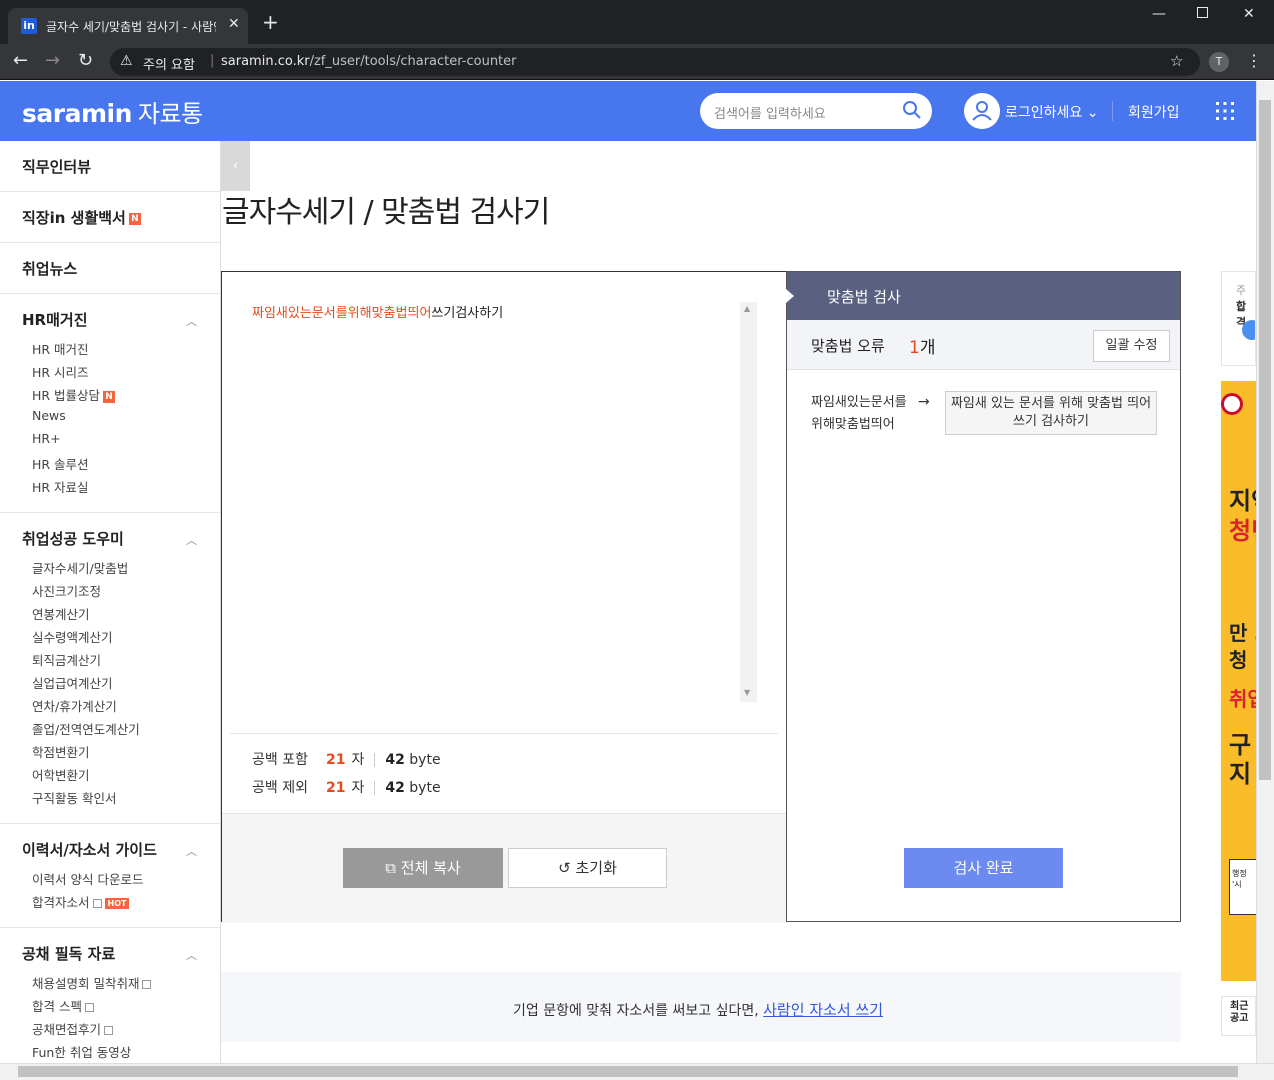  I want to click on back-icon: ←, so click(20, 60).